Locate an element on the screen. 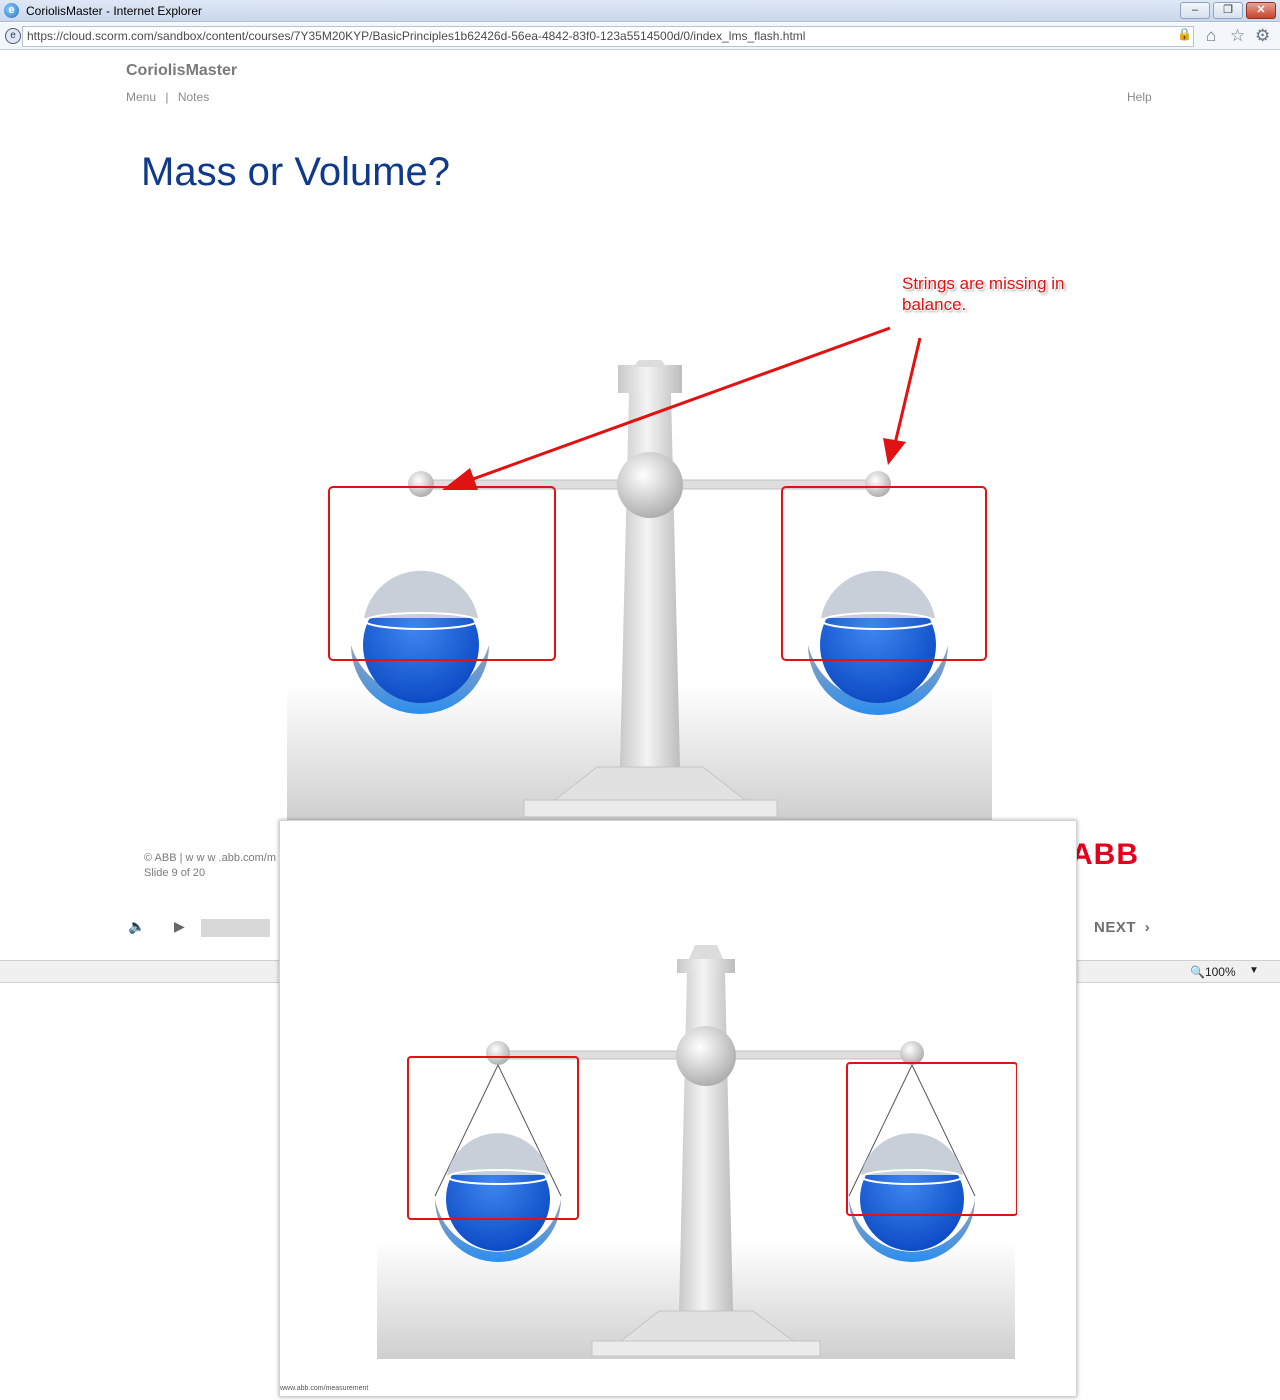  annotation-arrows is located at coordinates (682, 408).